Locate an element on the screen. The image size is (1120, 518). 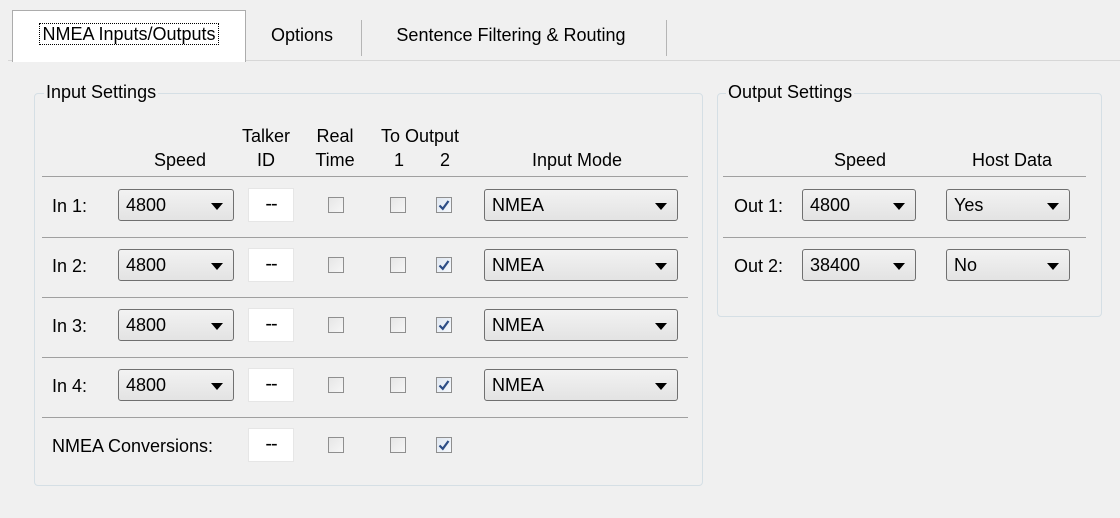
output-1-header: 1 is located at coordinates (398, 160).